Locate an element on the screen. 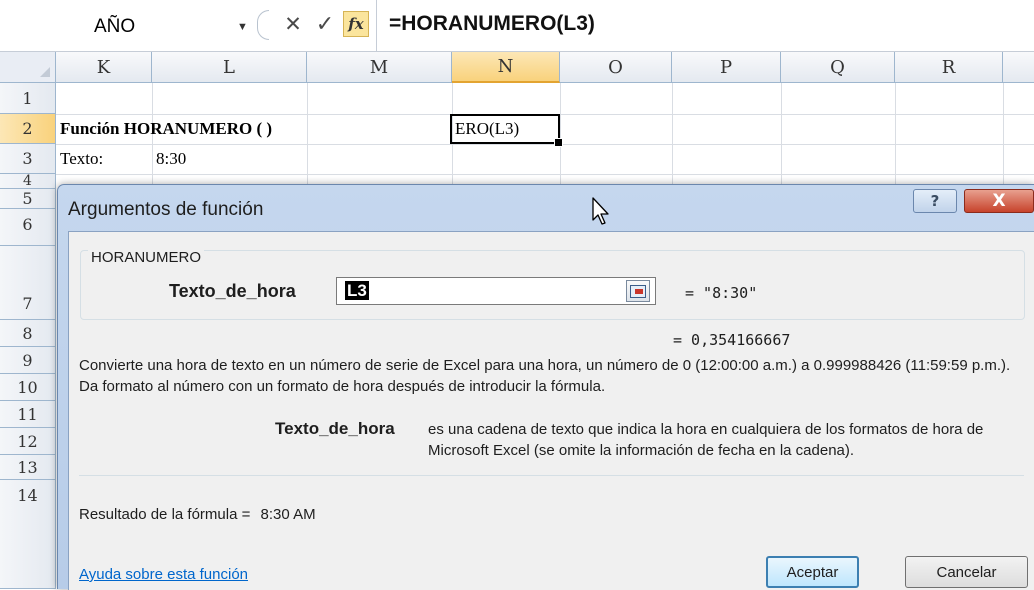  cell-l3: 8:30 is located at coordinates (171, 159).